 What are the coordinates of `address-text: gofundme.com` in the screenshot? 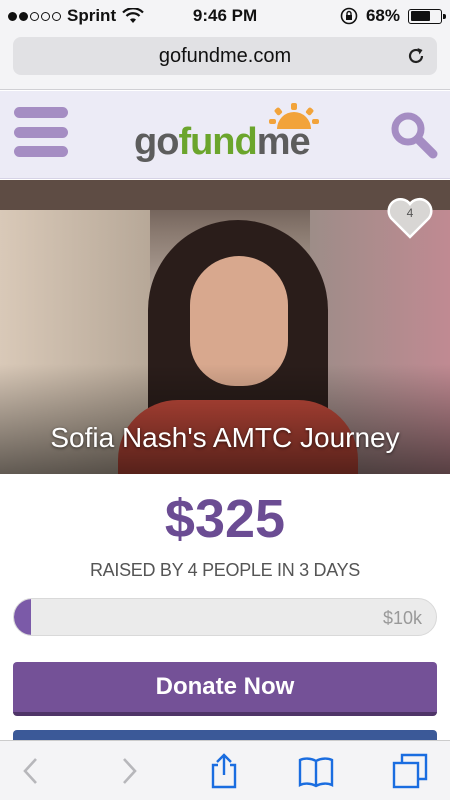 It's located at (225, 55).